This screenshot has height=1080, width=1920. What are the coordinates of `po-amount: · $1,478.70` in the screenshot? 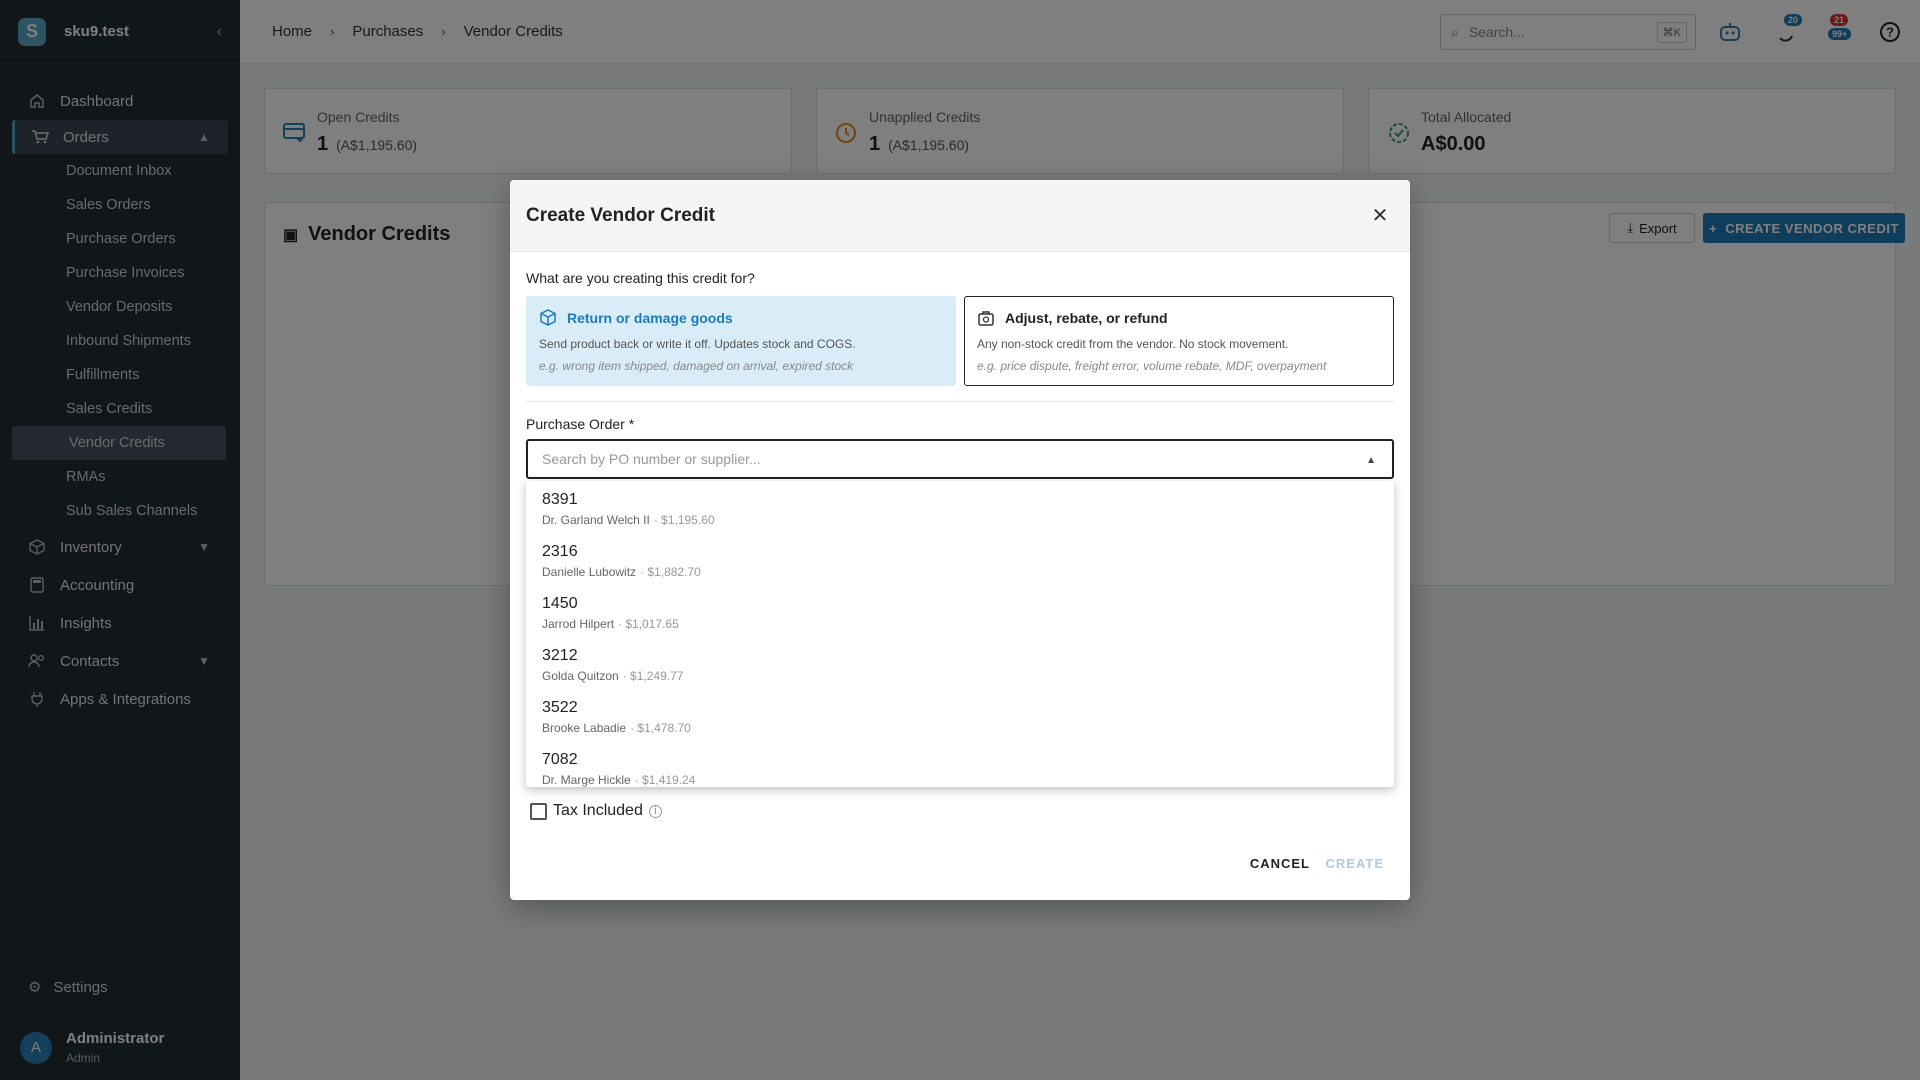 It's located at (660, 728).